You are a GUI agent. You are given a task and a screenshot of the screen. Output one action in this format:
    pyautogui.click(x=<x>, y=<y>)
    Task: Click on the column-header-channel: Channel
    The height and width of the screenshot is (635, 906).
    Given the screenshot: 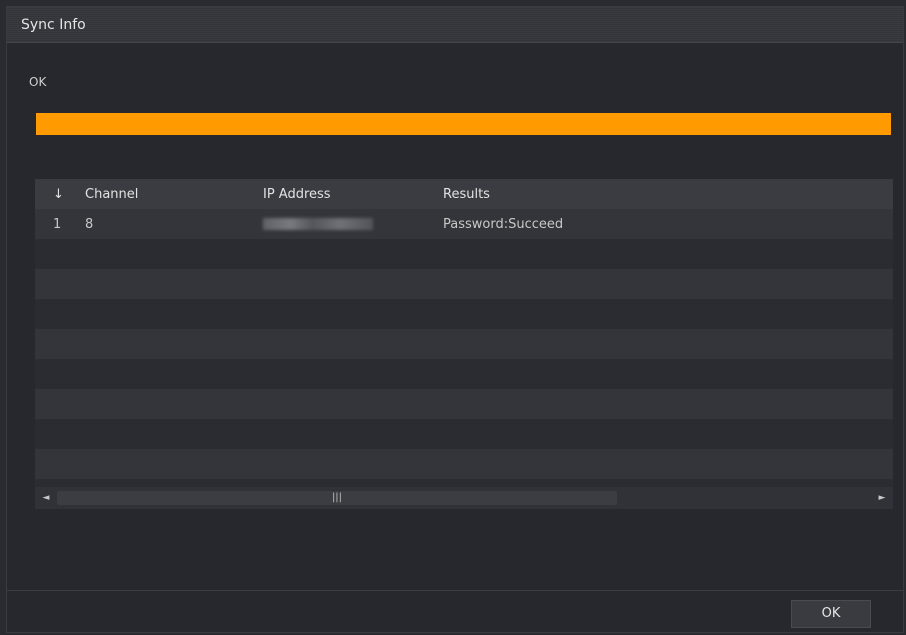 What is the action you would take?
    pyautogui.click(x=174, y=194)
    